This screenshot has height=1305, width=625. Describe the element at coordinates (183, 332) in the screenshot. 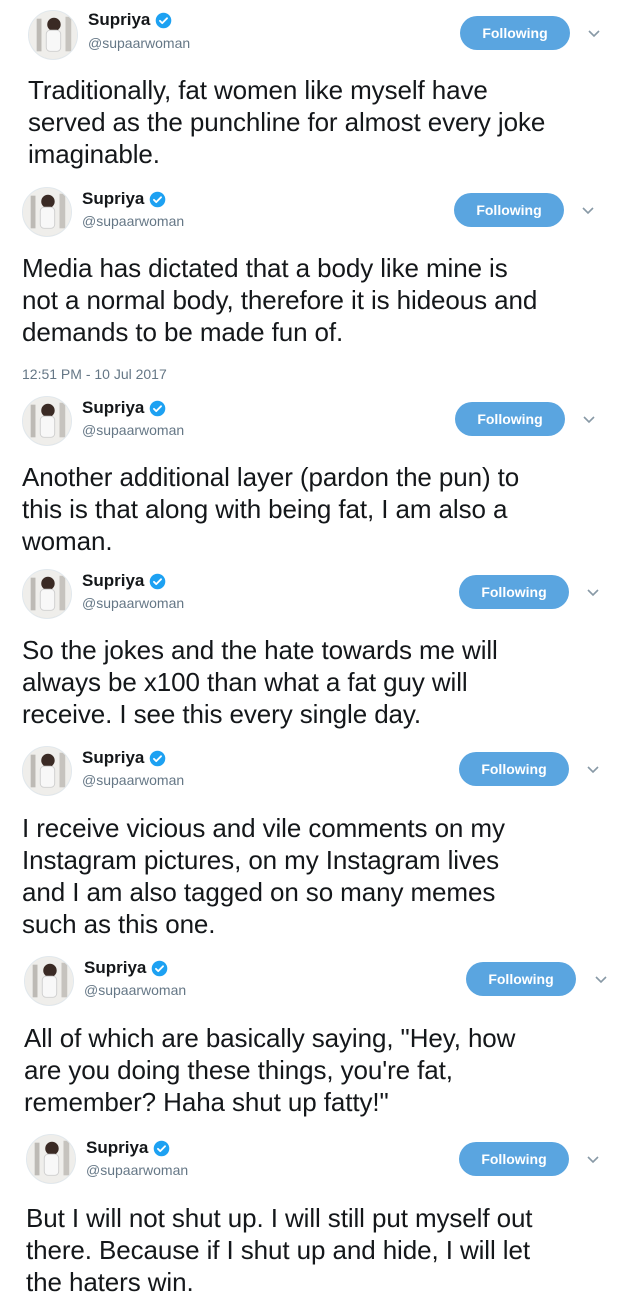

I see `tweet-text-line: demands to be made fun of.` at that location.